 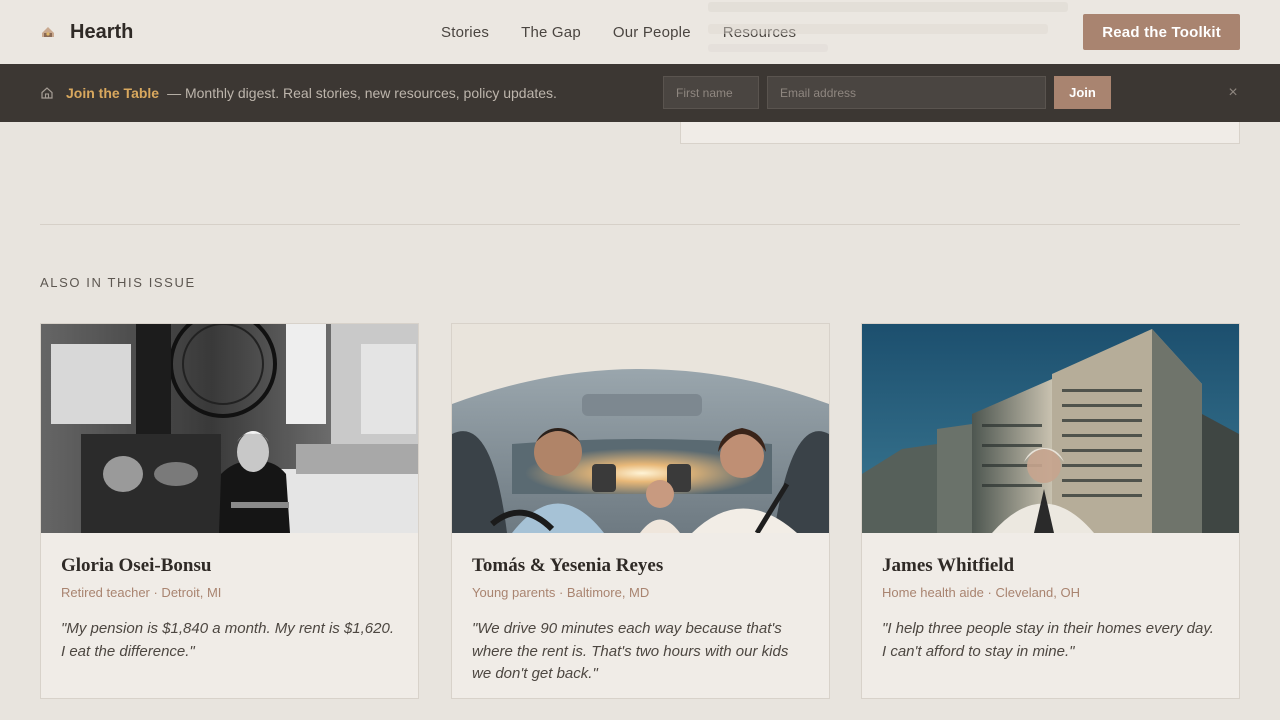 I want to click on story-name: James Whitfield, so click(x=948, y=565).